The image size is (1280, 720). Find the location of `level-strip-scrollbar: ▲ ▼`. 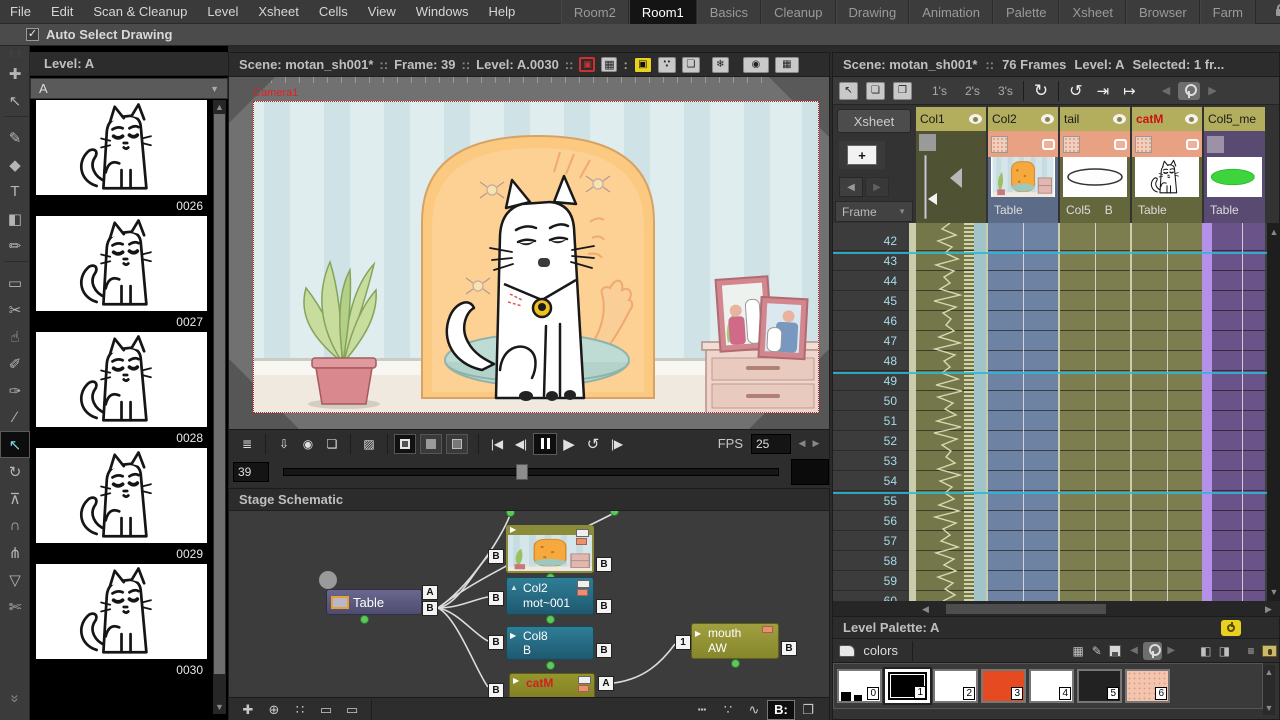

level-strip-scrollbar: ▲ ▼ is located at coordinates (219, 407).